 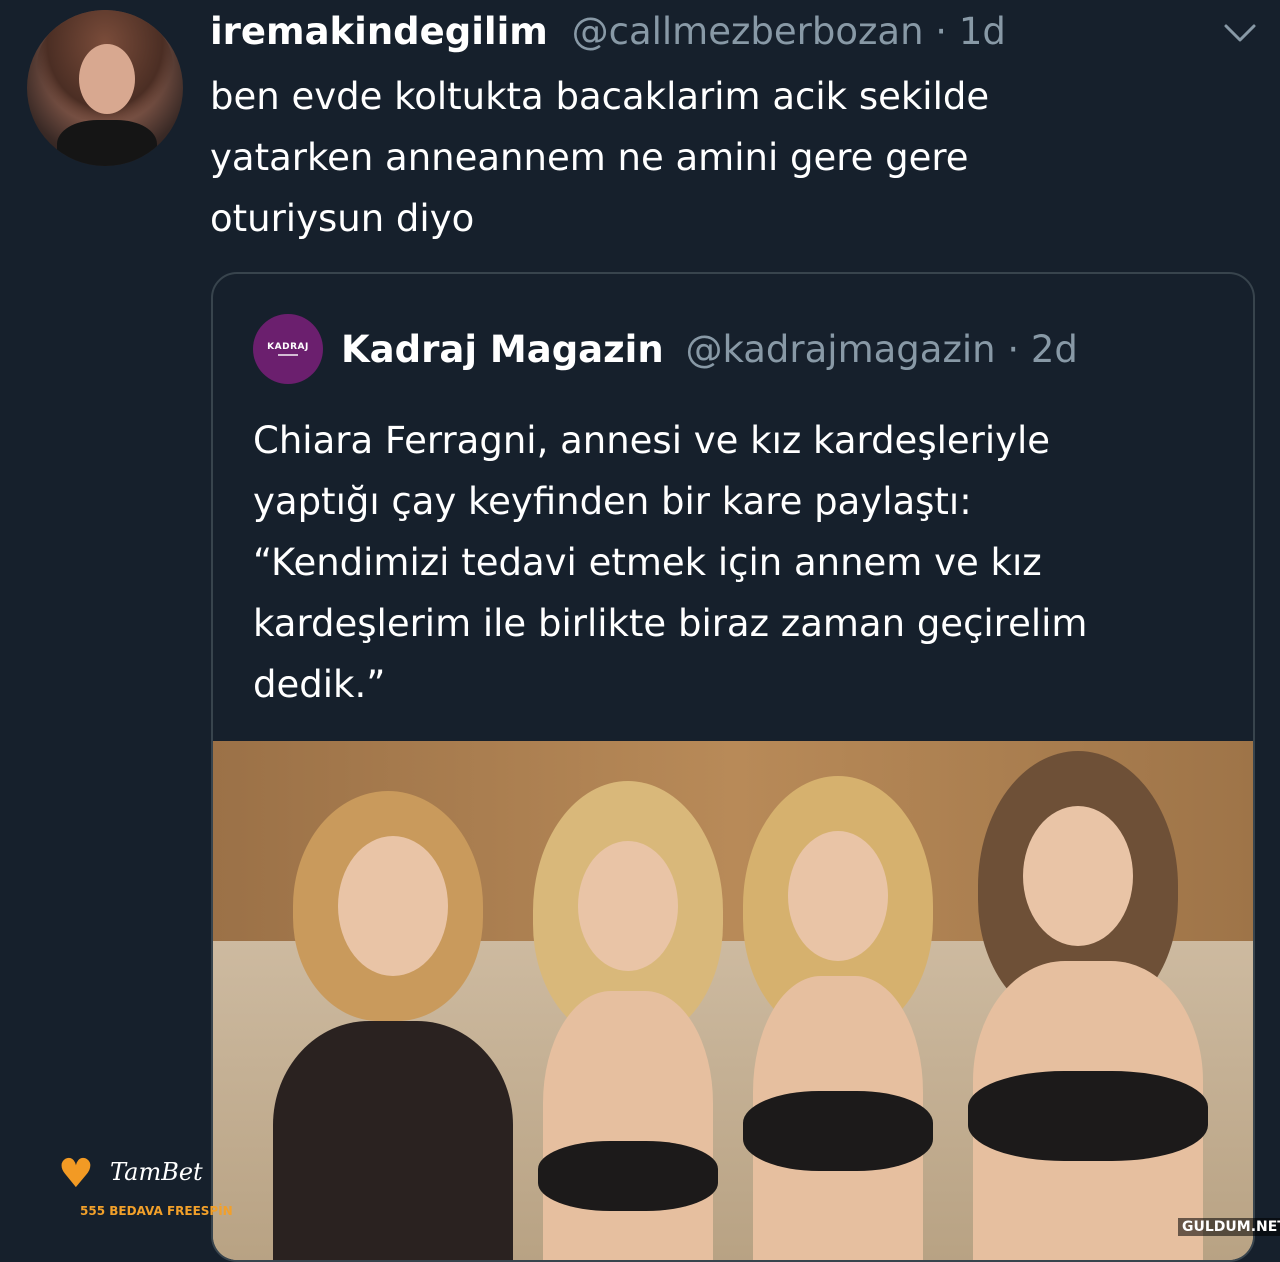 I want to click on tweet-header: iremakindegilim @callmezberbozan · 1d, so click(x=608, y=32).